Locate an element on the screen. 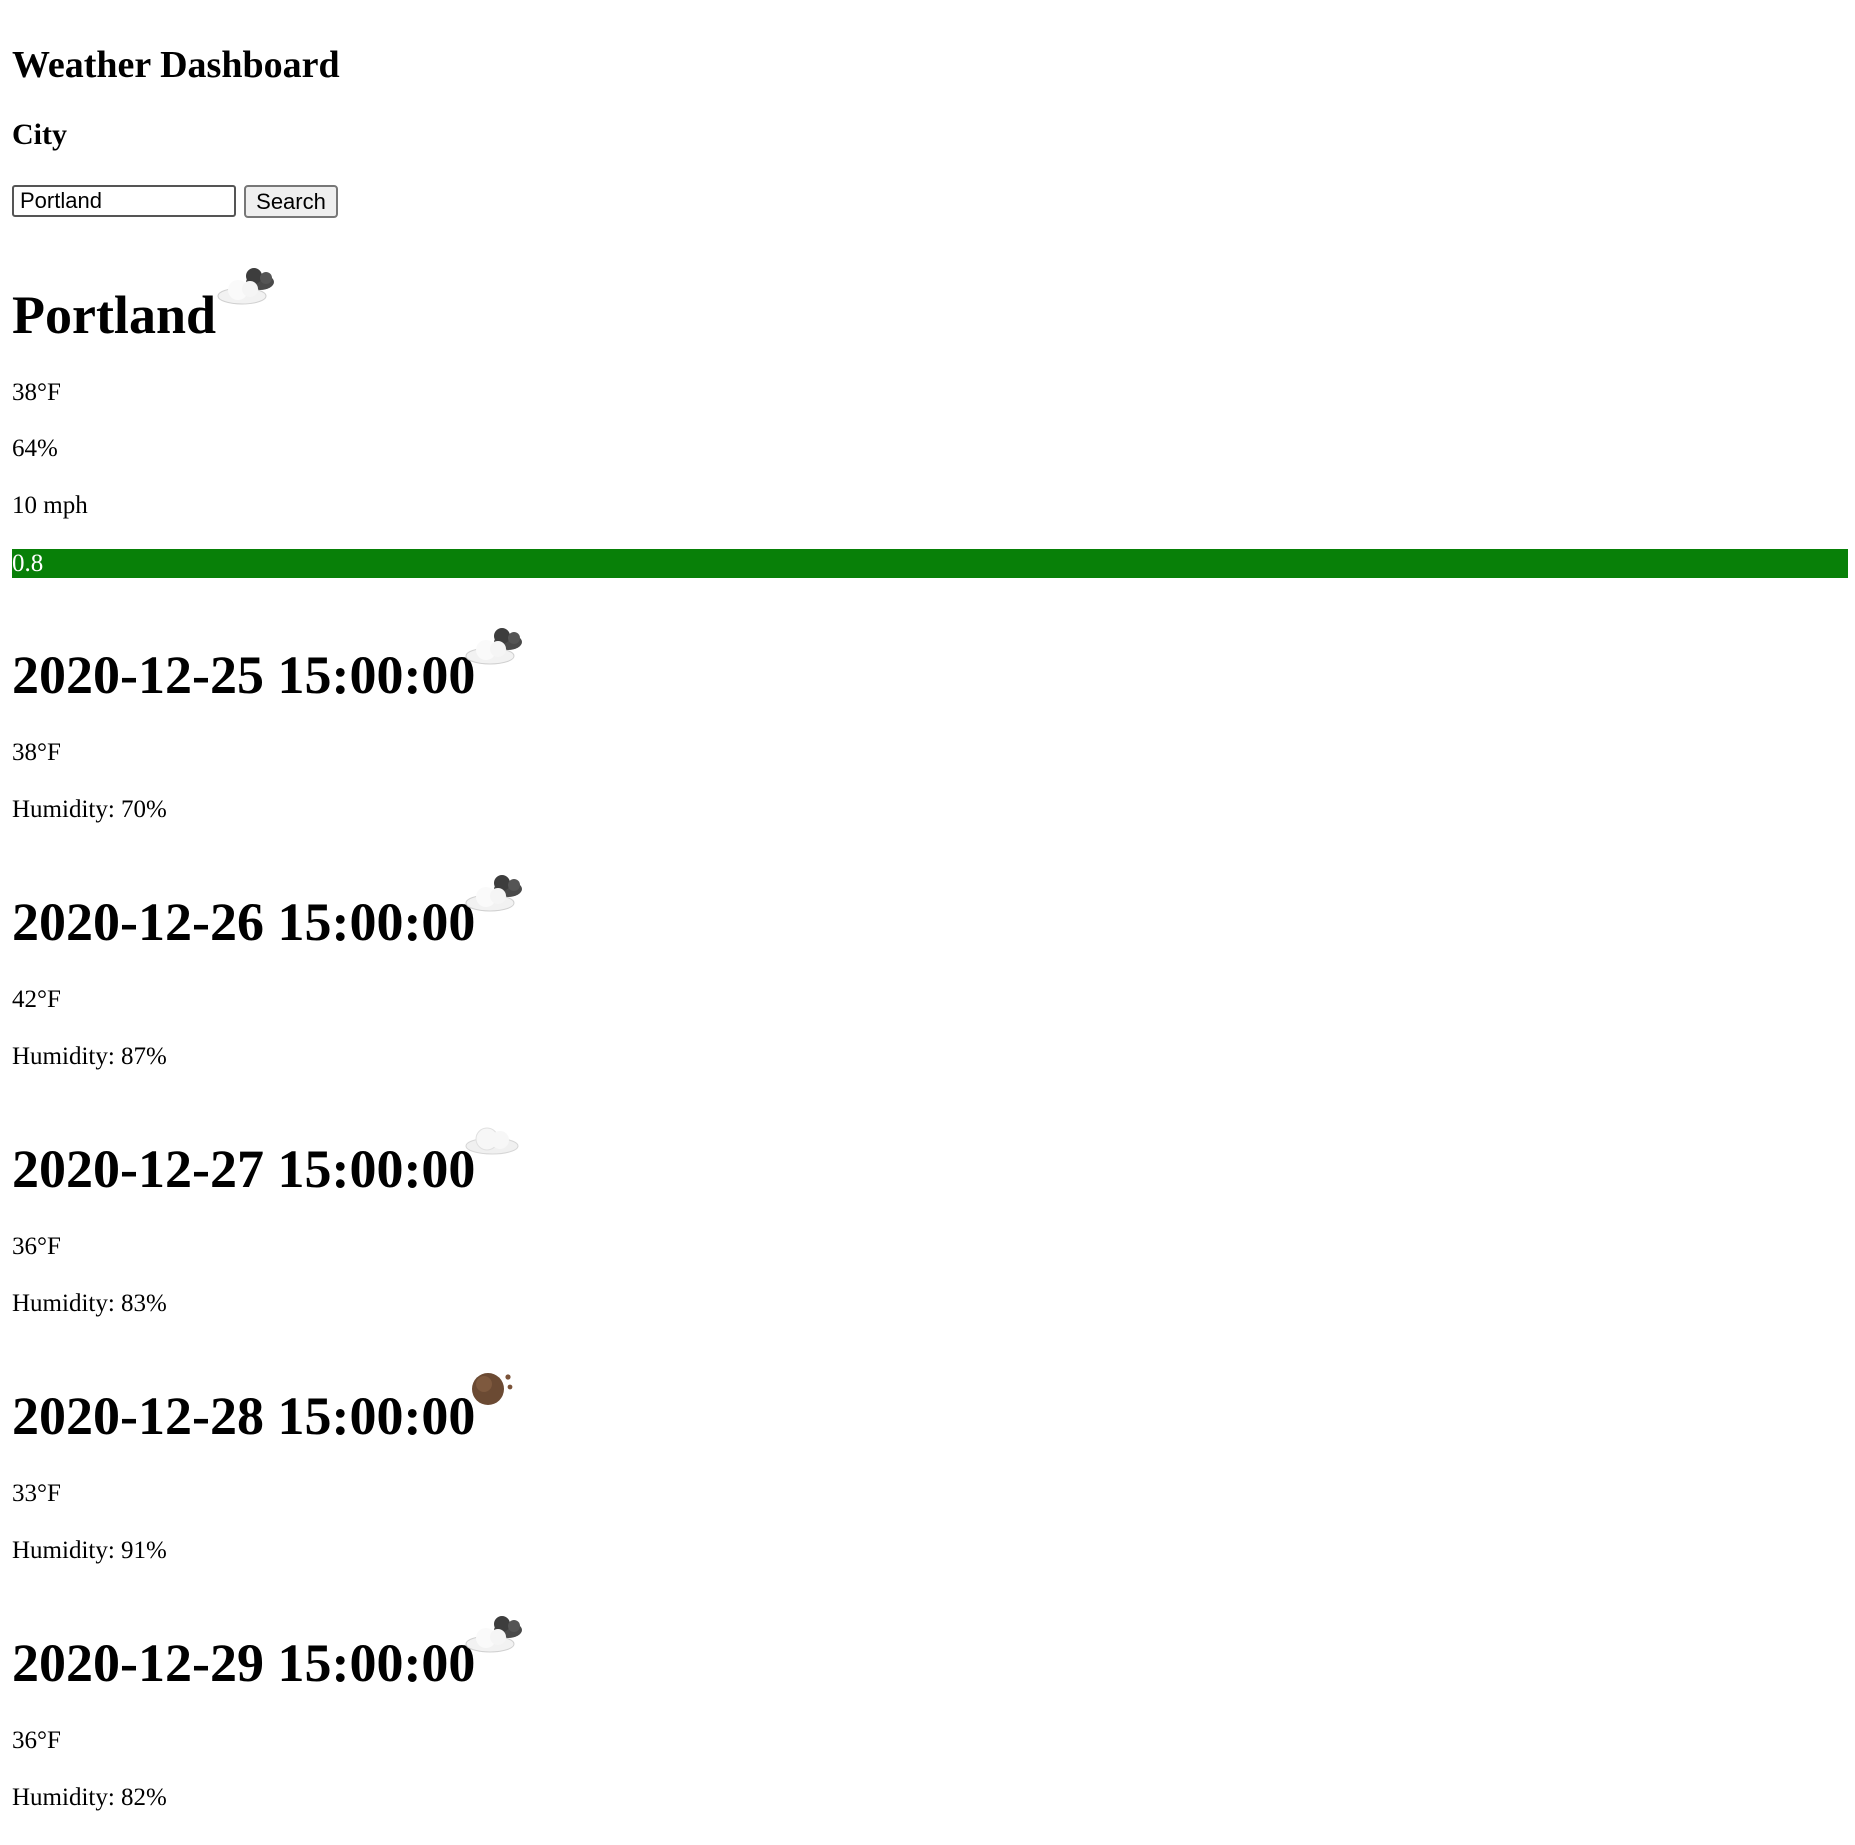  forecast-item-heading: 2020-12-29 15:00:00 is located at coordinates (243, 1663).